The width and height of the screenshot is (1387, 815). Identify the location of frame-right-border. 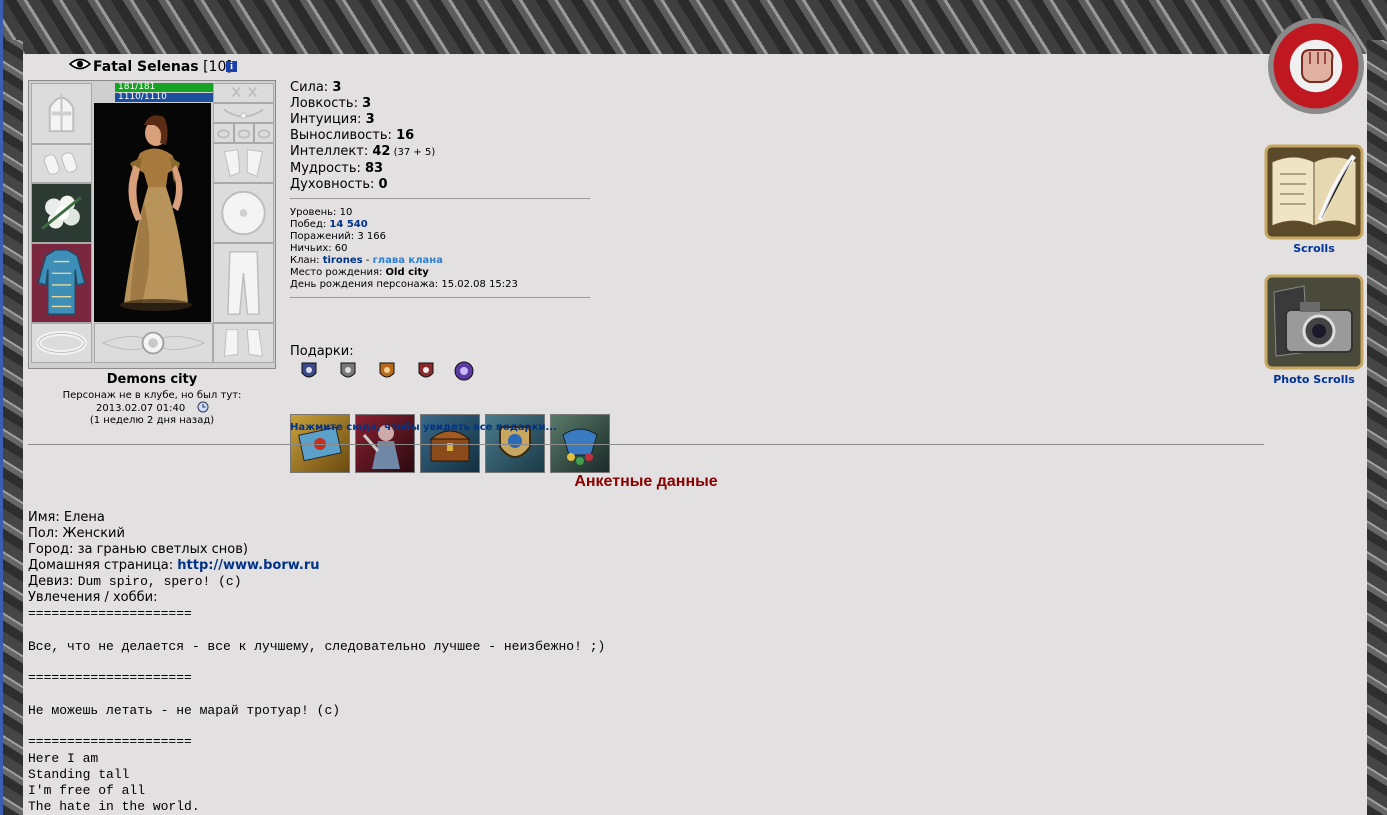
(1377, 427).